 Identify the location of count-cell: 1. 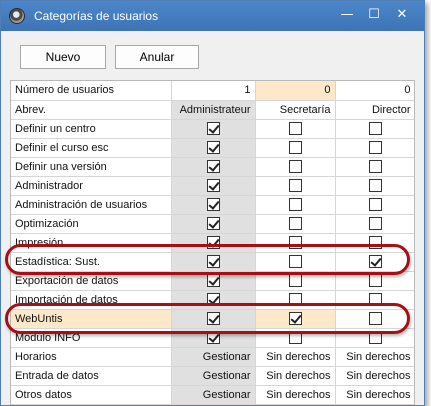
(213, 91).